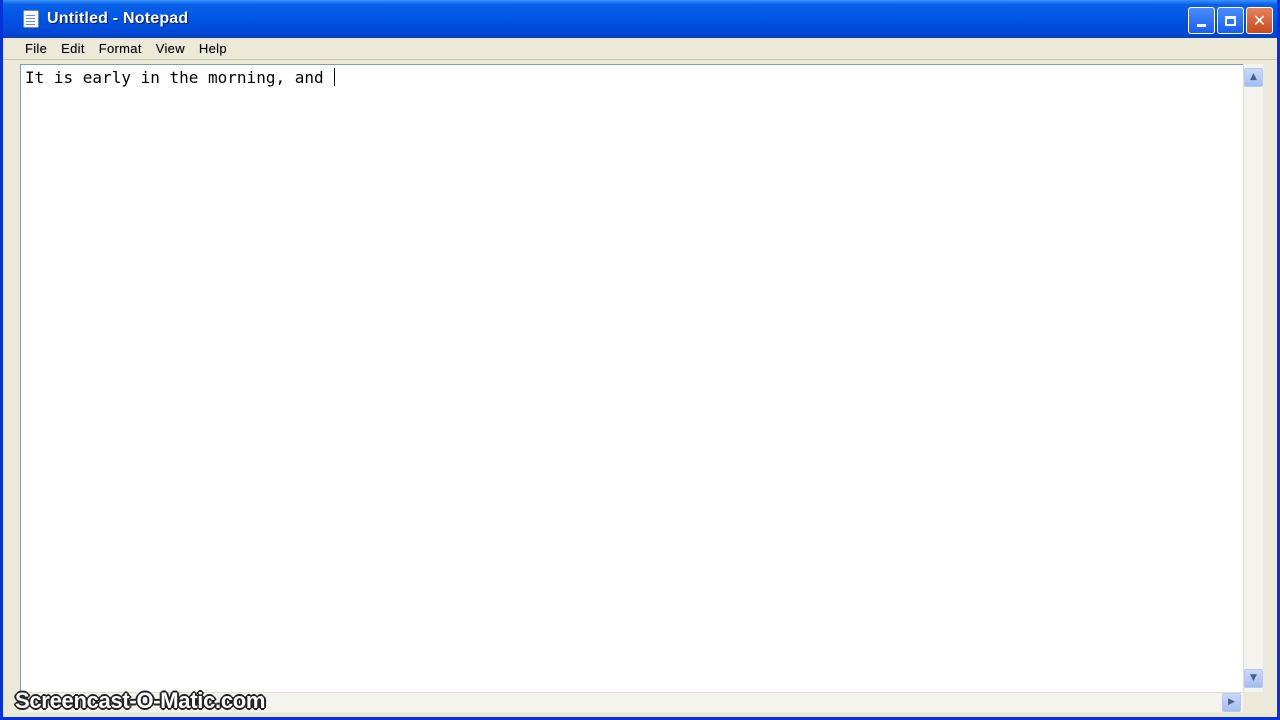 Image resolution: width=1280 pixels, height=720 pixels. I want to click on notepad-icon, so click(31, 19).